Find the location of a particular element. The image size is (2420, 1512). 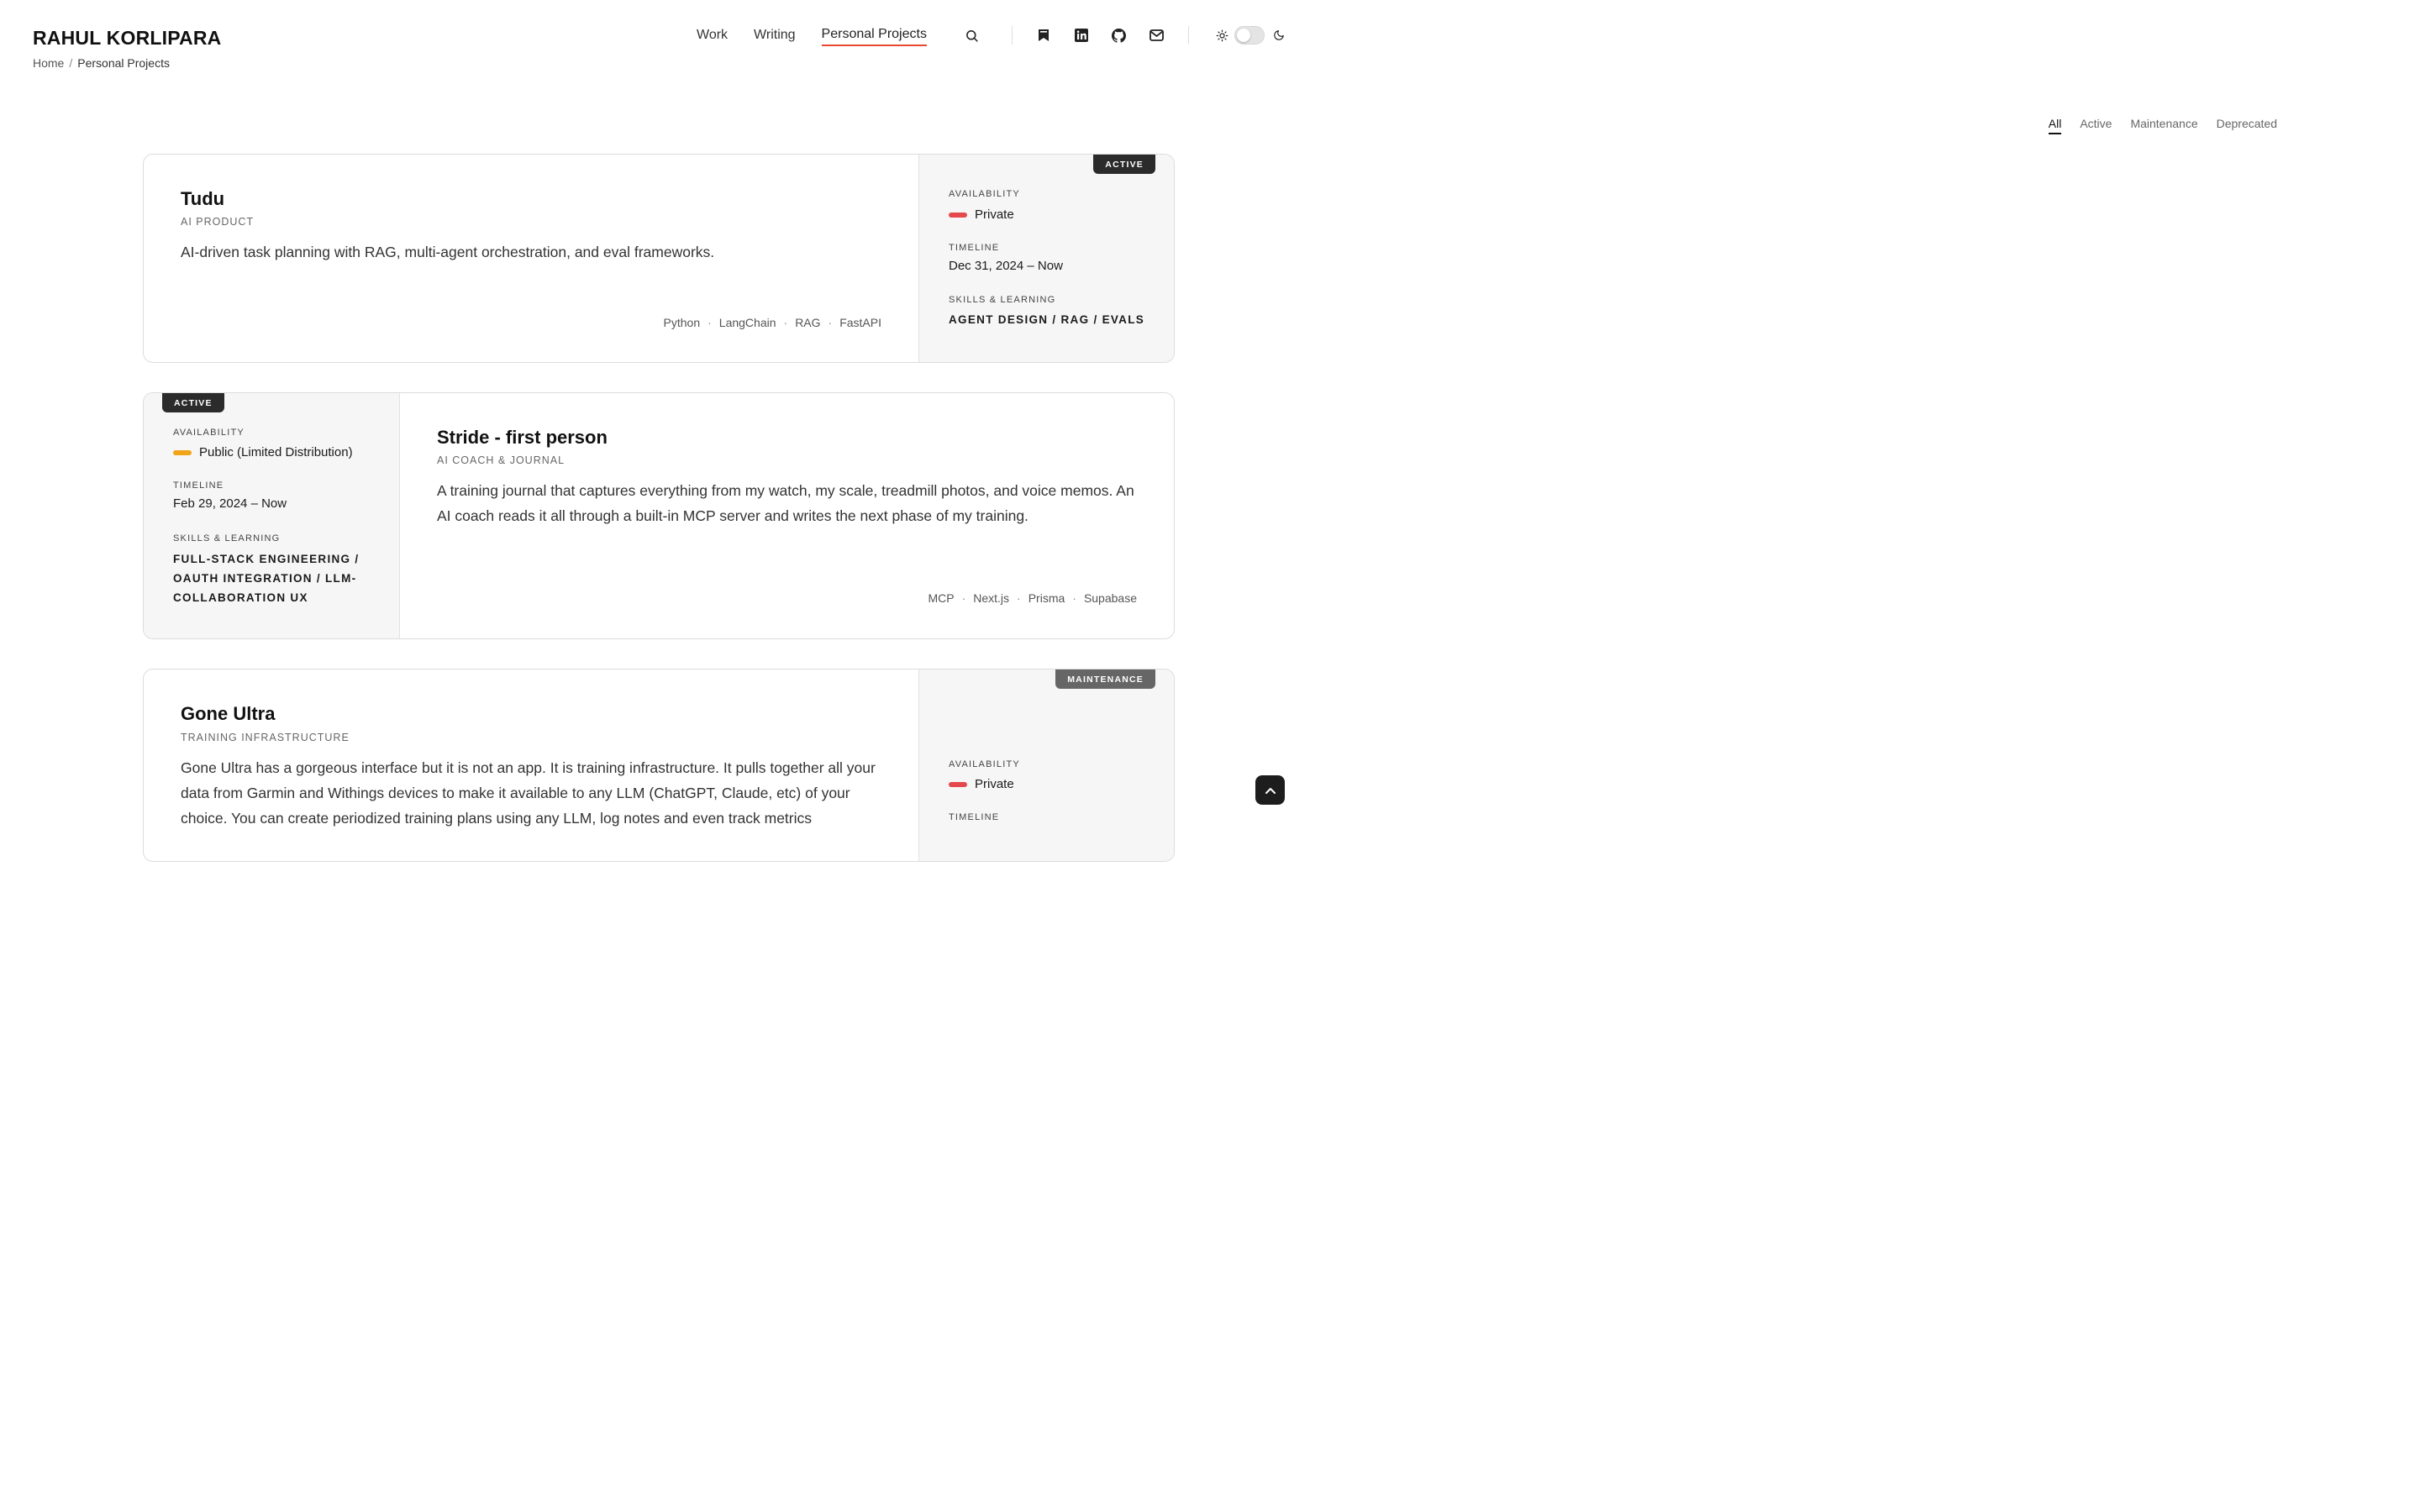

breadcrumb: Home / Personal Projects is located at coordinates (101, 63).